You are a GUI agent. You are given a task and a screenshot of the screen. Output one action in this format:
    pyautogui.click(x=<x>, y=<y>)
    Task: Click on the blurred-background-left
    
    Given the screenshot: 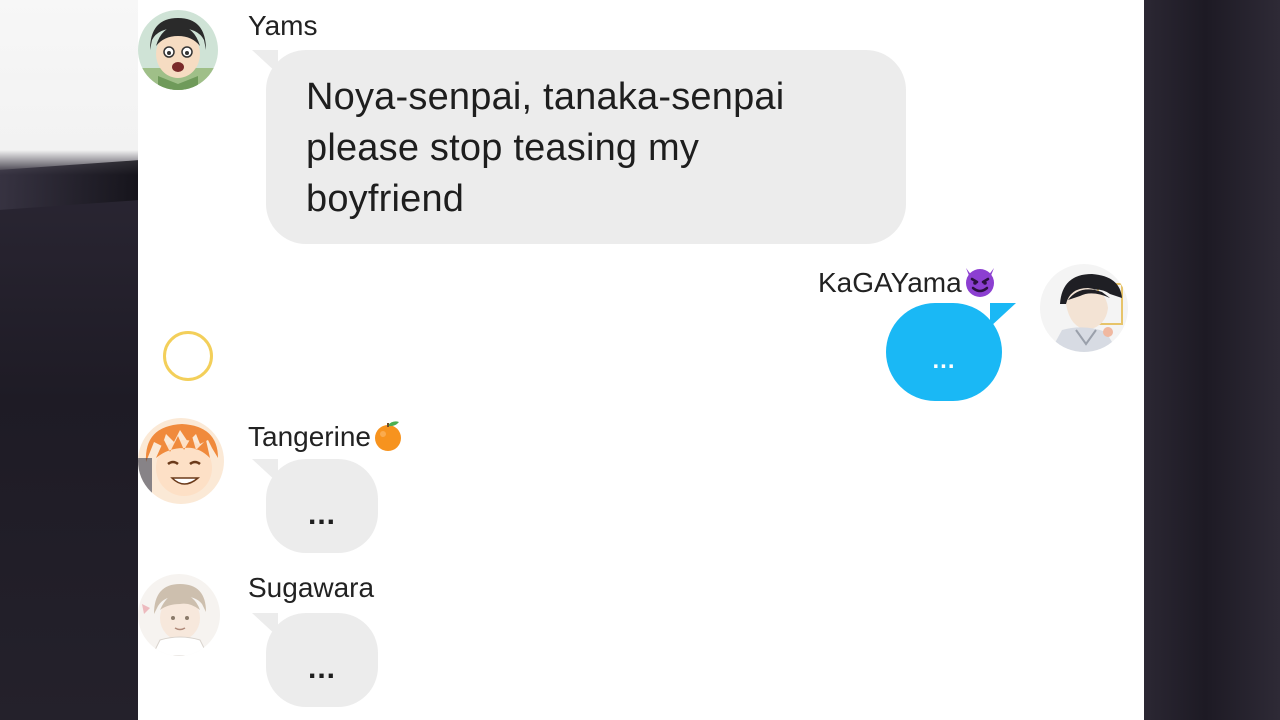 What is the action you would take?
    pyautogui.click(x=69, y=360)
    